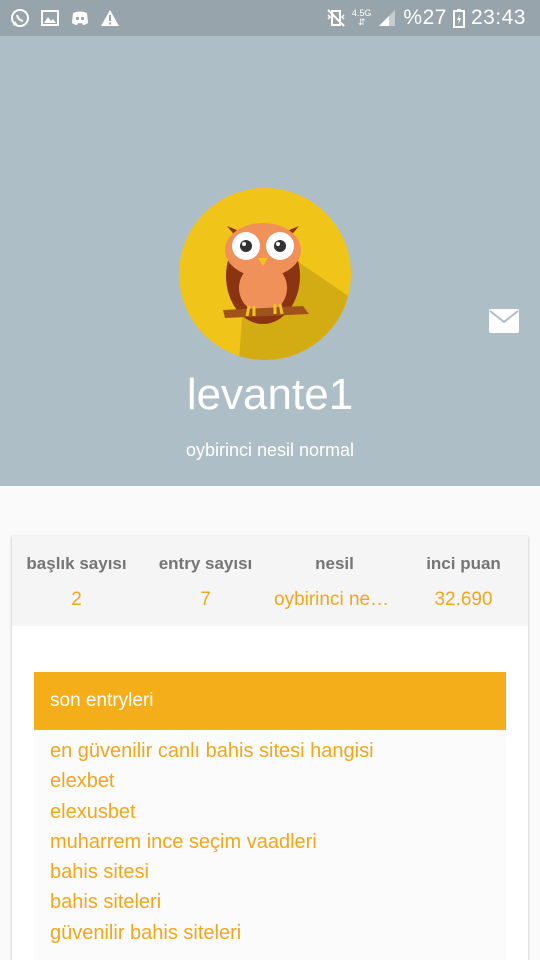 Image resolution: width=540 pixels, height=960 pixels. Describe the element at coordinates (205, 581) in the screenshot. I see `stat-entry-sayisi: entry sayısı 7` at that location.